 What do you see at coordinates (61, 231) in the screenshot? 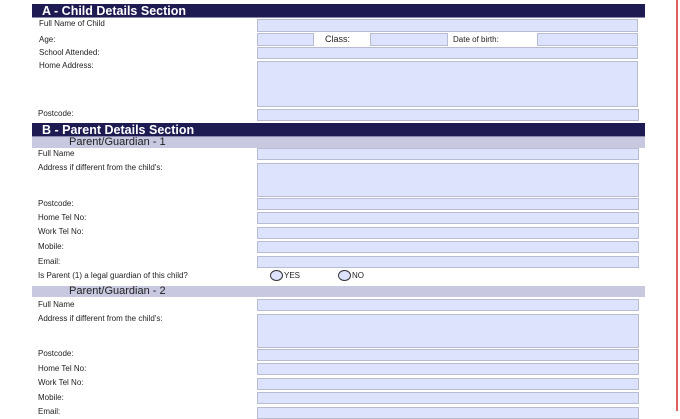
I see `pg1-work-tel-label: Work Tel No:` at bounding box center [61, 231].